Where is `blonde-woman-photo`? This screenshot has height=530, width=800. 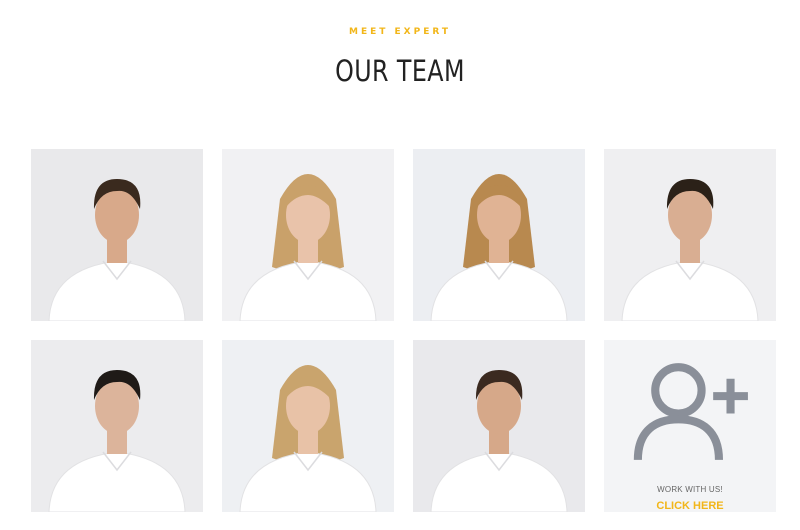 blonde-woman-photo is located at coordinates (308, 235).